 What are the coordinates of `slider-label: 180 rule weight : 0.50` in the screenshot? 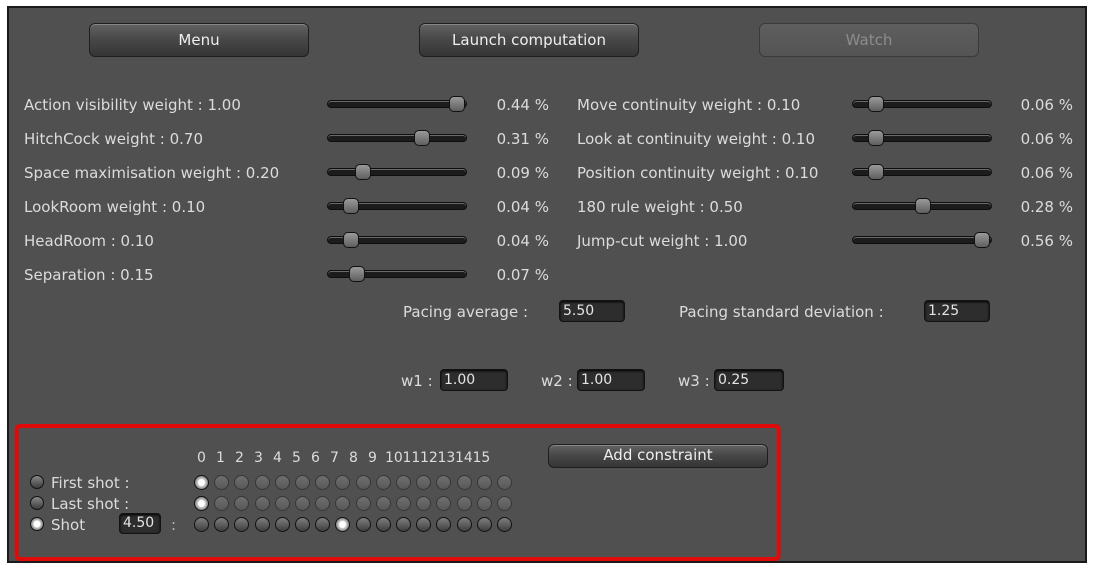 It's located at (660, 207).